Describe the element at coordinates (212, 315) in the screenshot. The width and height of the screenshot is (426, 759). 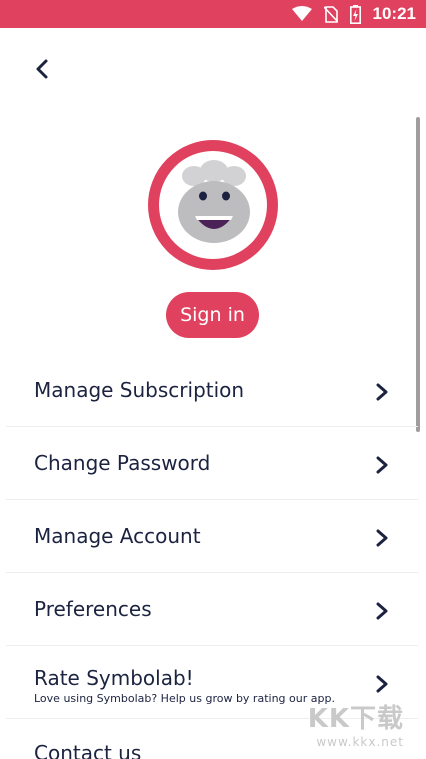
I see `sign-in-button: Sign in` at that location.